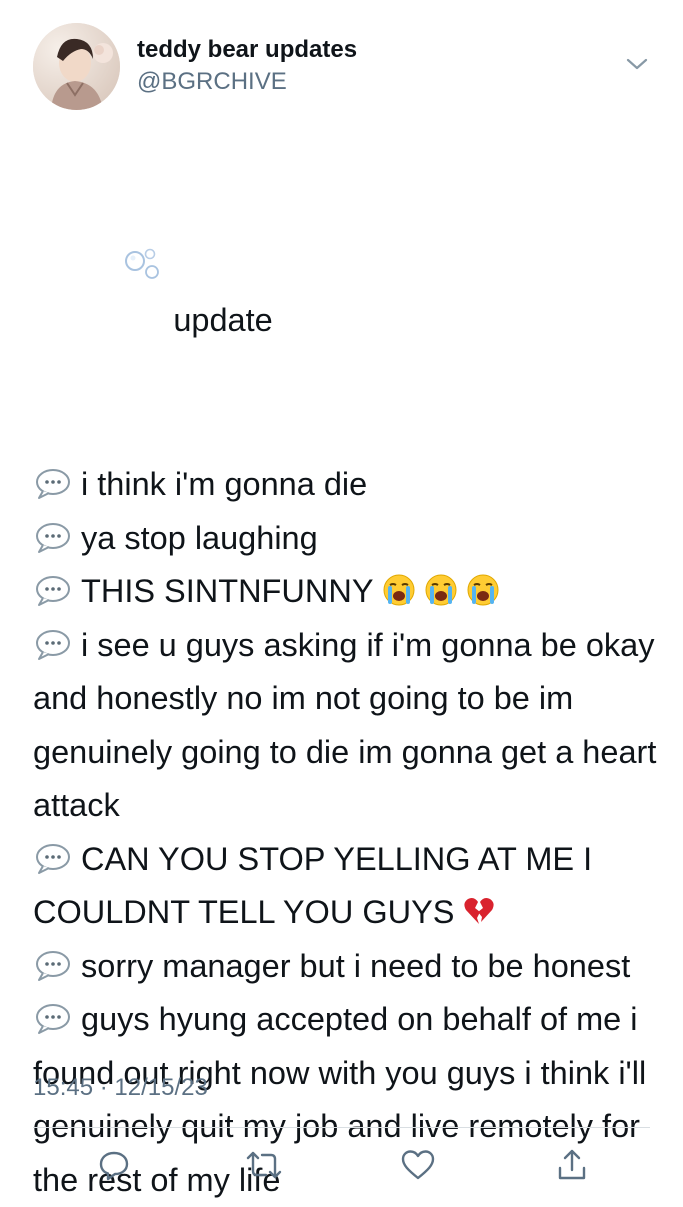 The height and width of the screenshot is (1207, 683). What do you see at coordinates (224, 484) in the screenshot?
I see `list-item-text: i think i'm gonna die` at bounding box center [224, 484].